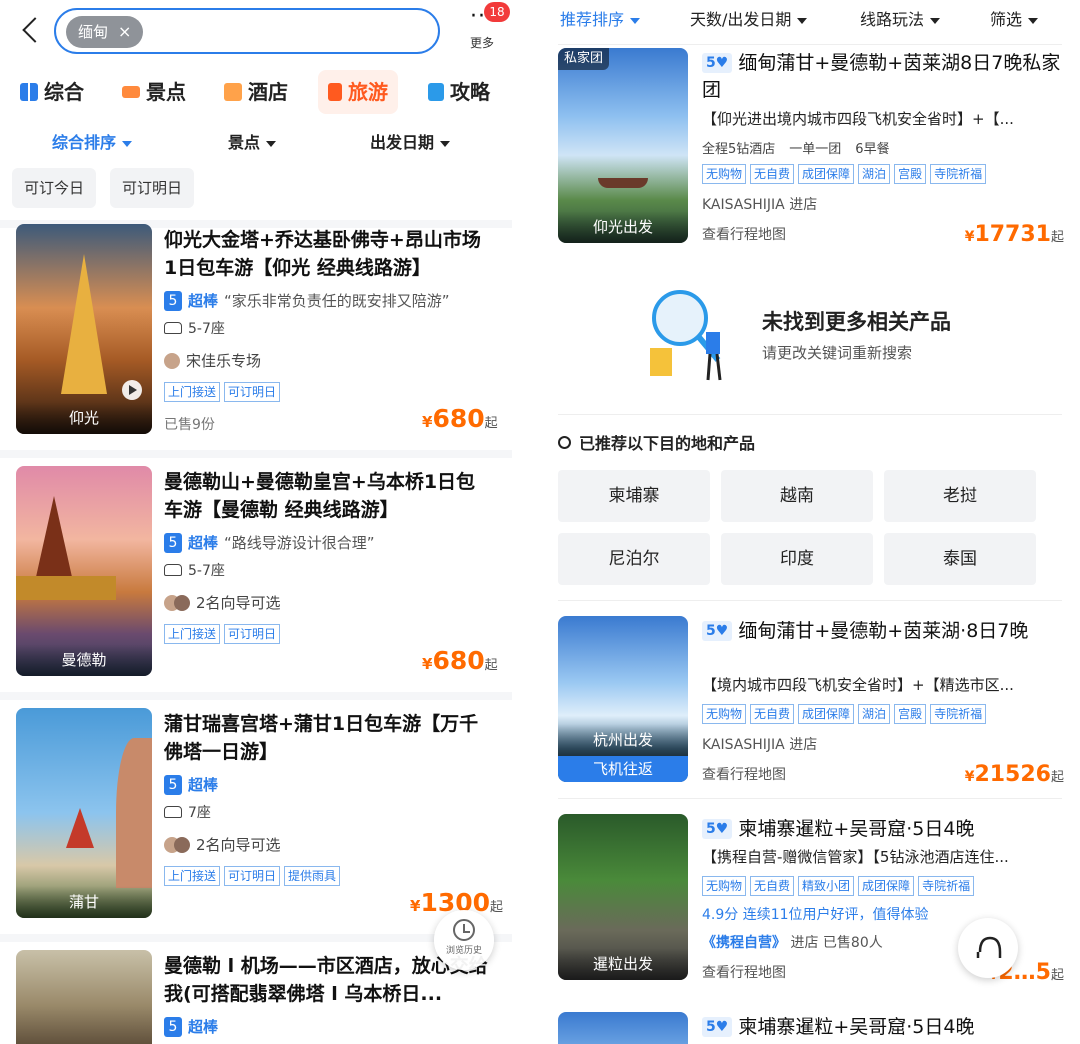 The width and height of the screenshot is (1080, 1044). I want to click on product-card: 5♥ 柬埔寨暹粒+吴哥窟·5日4晚, so click(810, 1028).